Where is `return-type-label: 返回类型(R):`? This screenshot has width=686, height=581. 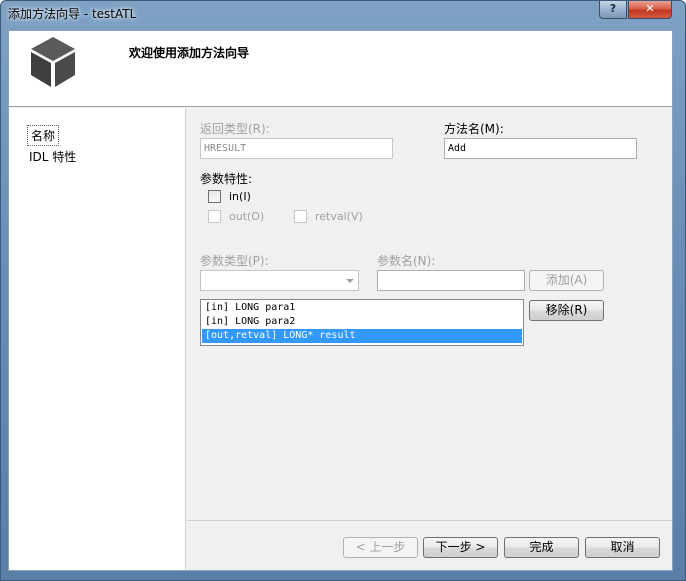
return-type-label: 返回类型(R): is located at coordinates (235, 129).